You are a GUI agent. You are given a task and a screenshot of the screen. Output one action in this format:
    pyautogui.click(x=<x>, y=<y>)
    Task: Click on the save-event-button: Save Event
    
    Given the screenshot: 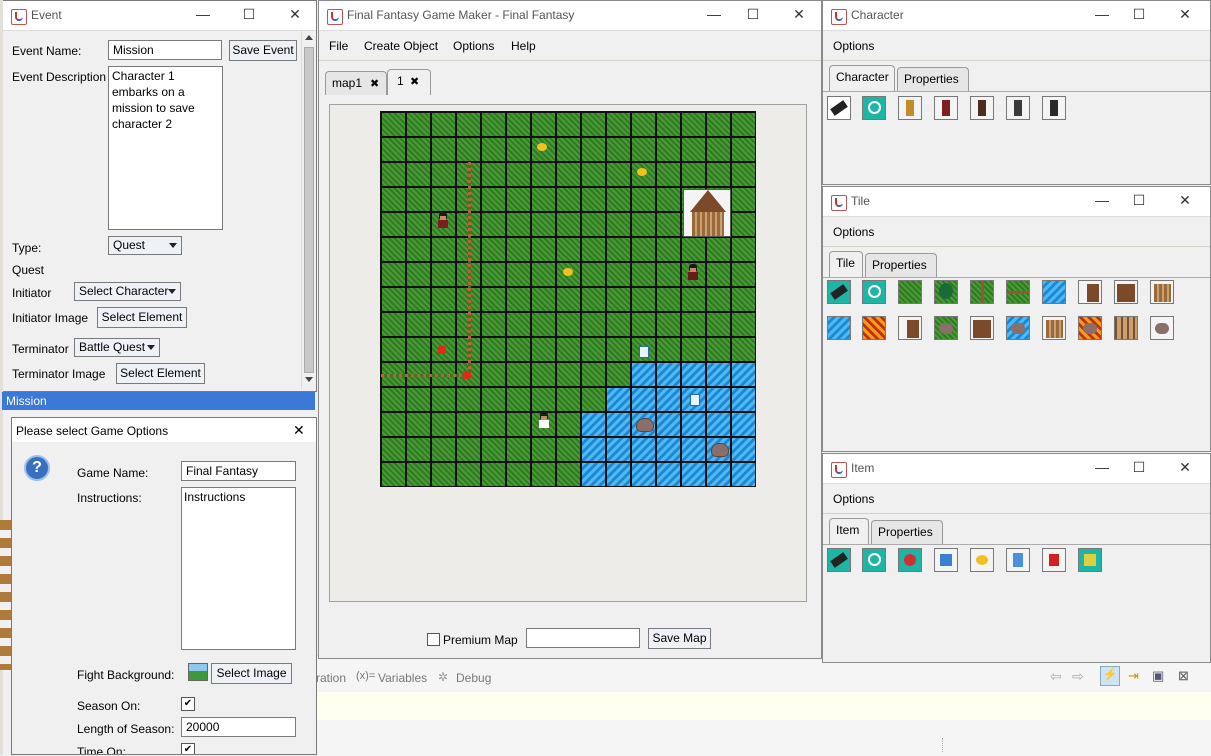 What is the action you would take?
    pyautogui.click(x=263, y=50)
    